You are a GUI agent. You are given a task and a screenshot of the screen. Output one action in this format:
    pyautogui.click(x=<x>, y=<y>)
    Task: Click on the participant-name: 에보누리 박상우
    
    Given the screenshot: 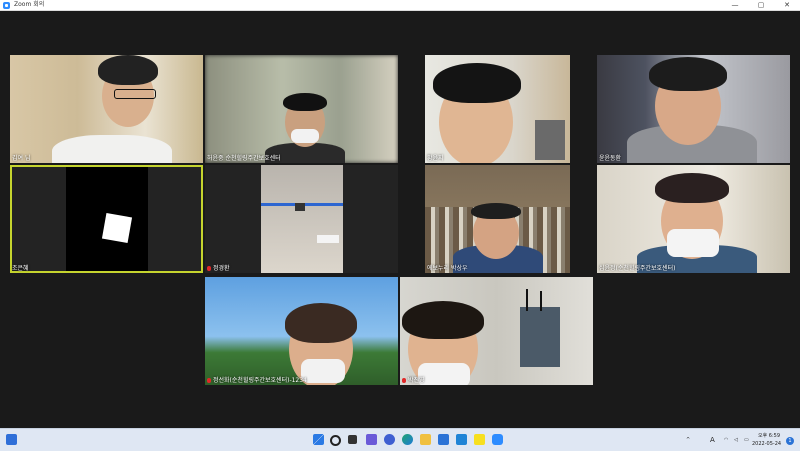 What is the action you would take?
    pyautogui.click(x=447, y=268)
    